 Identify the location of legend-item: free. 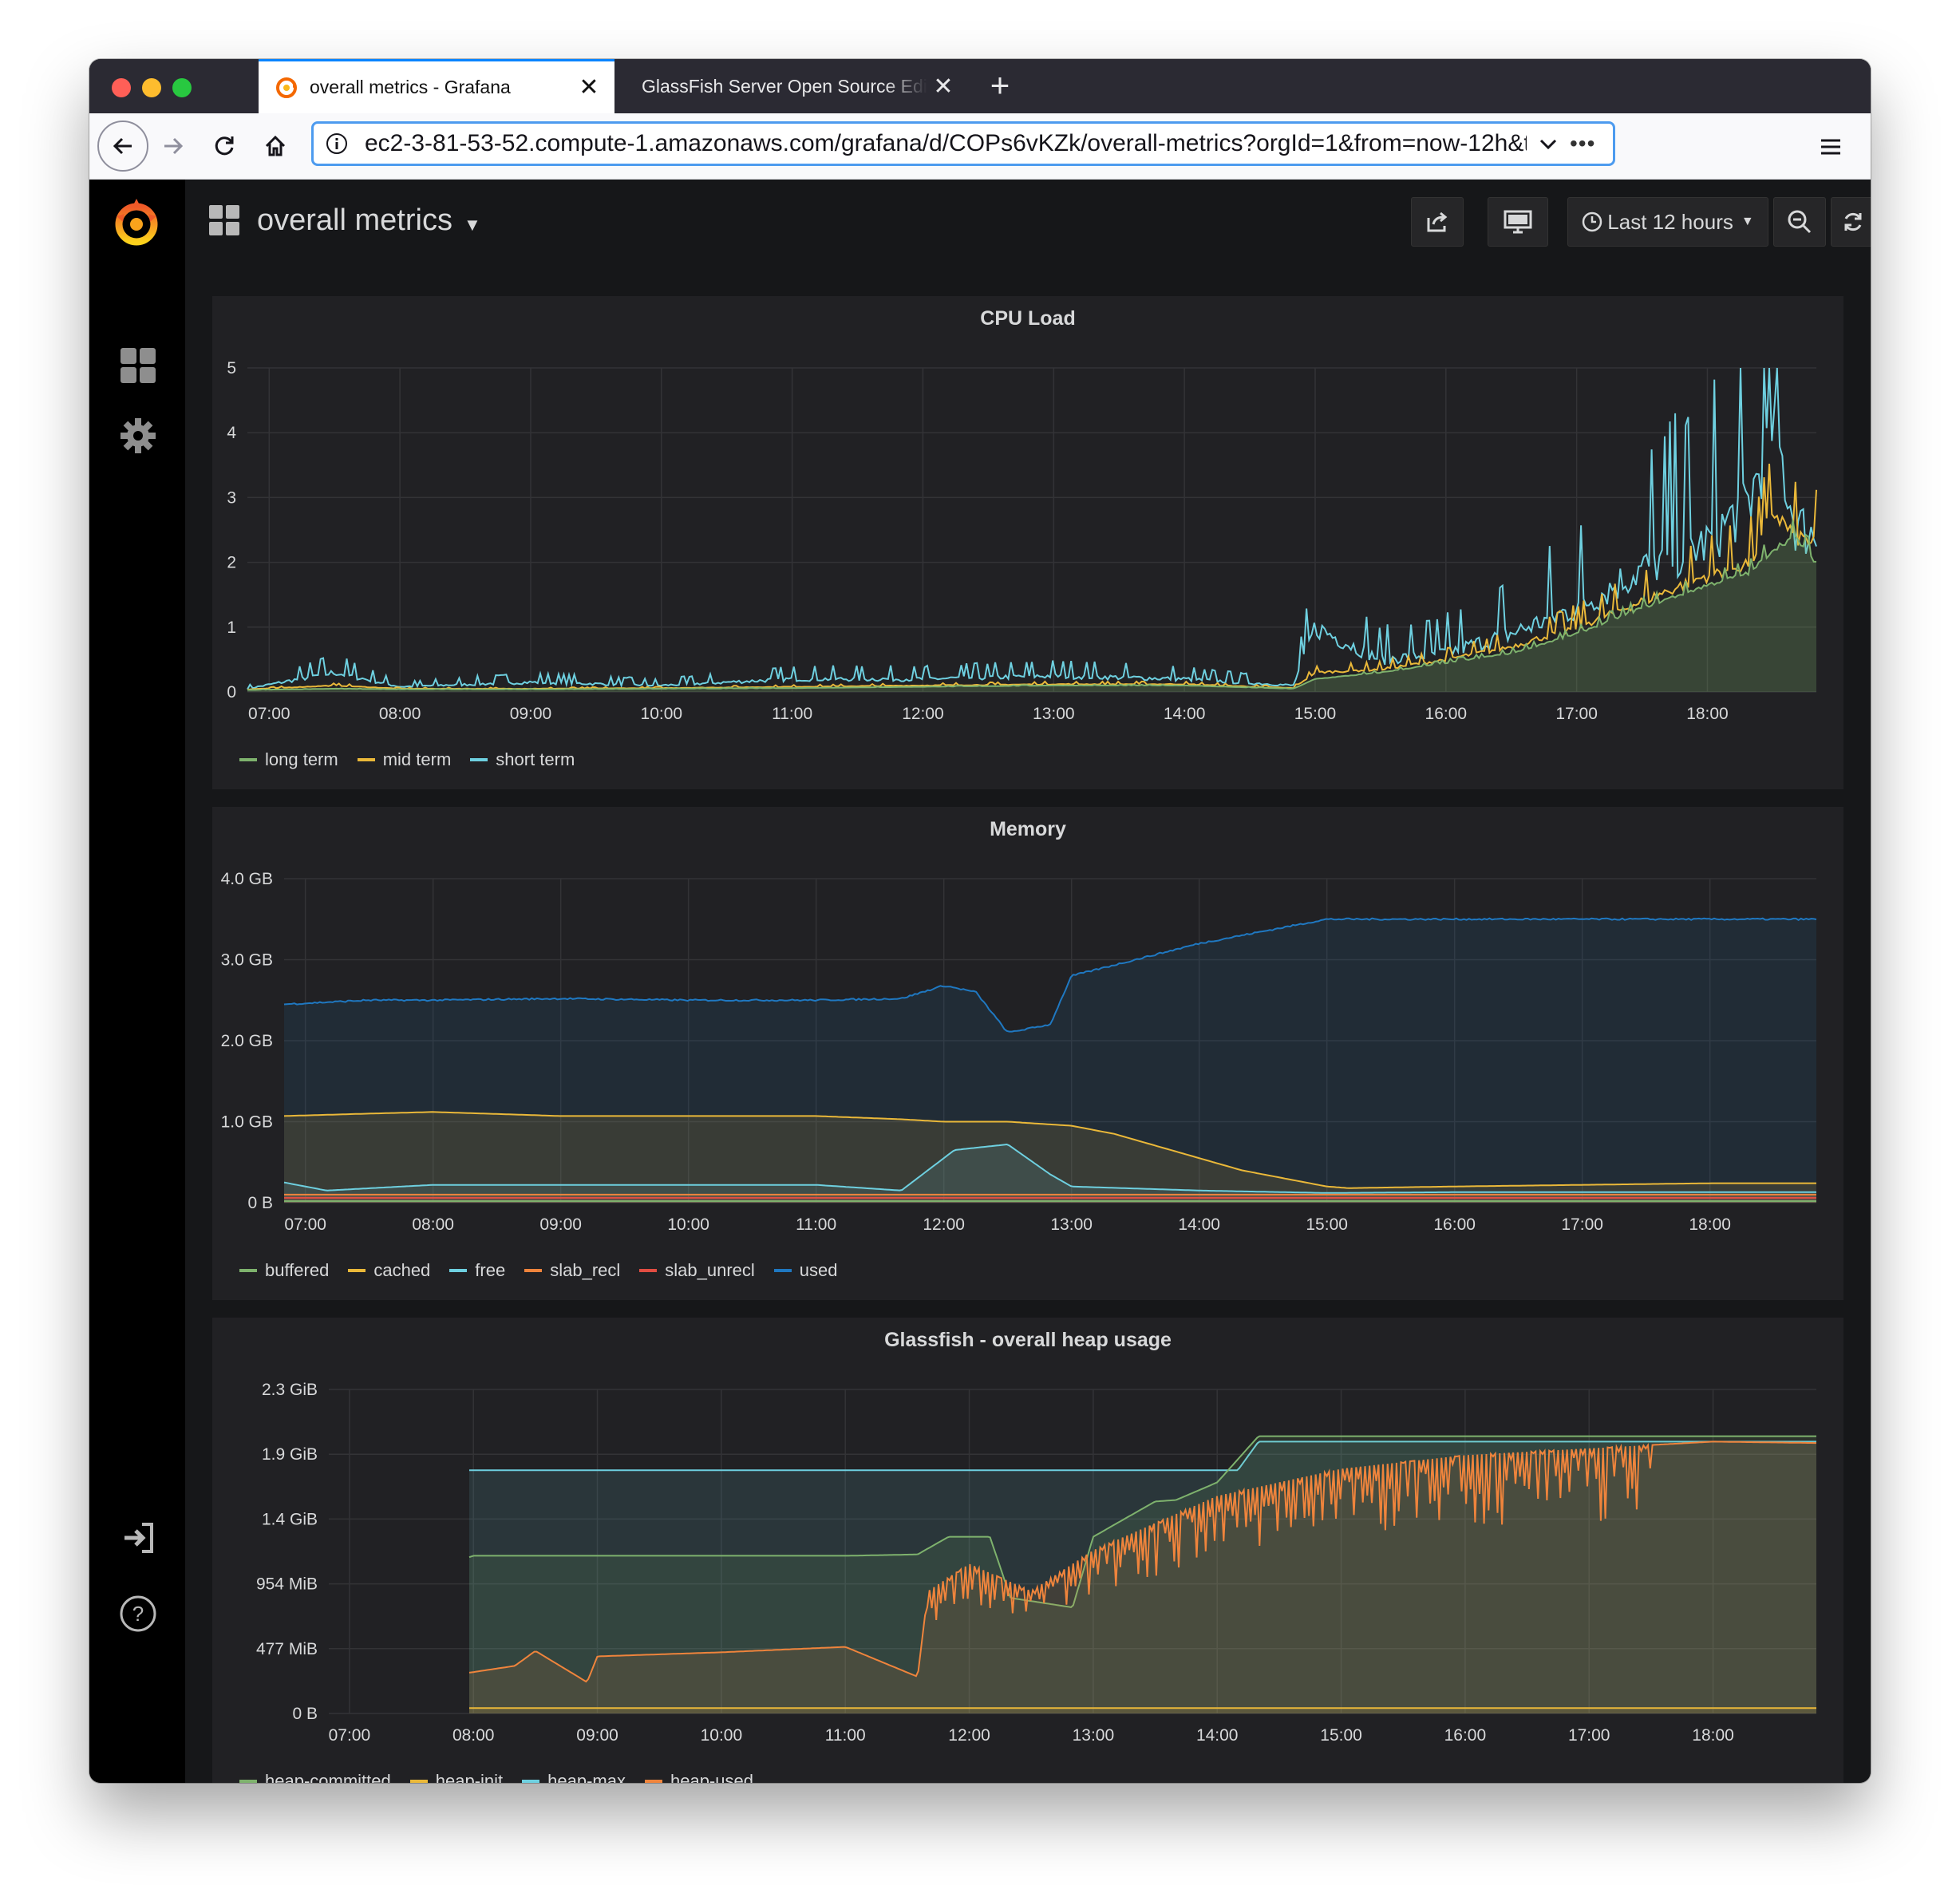
(477, 1270).